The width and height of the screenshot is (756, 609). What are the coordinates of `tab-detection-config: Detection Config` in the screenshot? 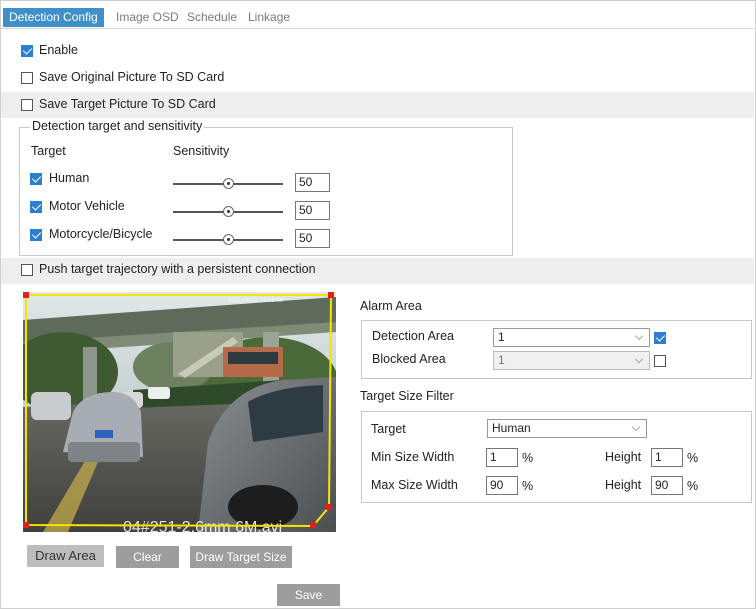 It's located at (53, 17).